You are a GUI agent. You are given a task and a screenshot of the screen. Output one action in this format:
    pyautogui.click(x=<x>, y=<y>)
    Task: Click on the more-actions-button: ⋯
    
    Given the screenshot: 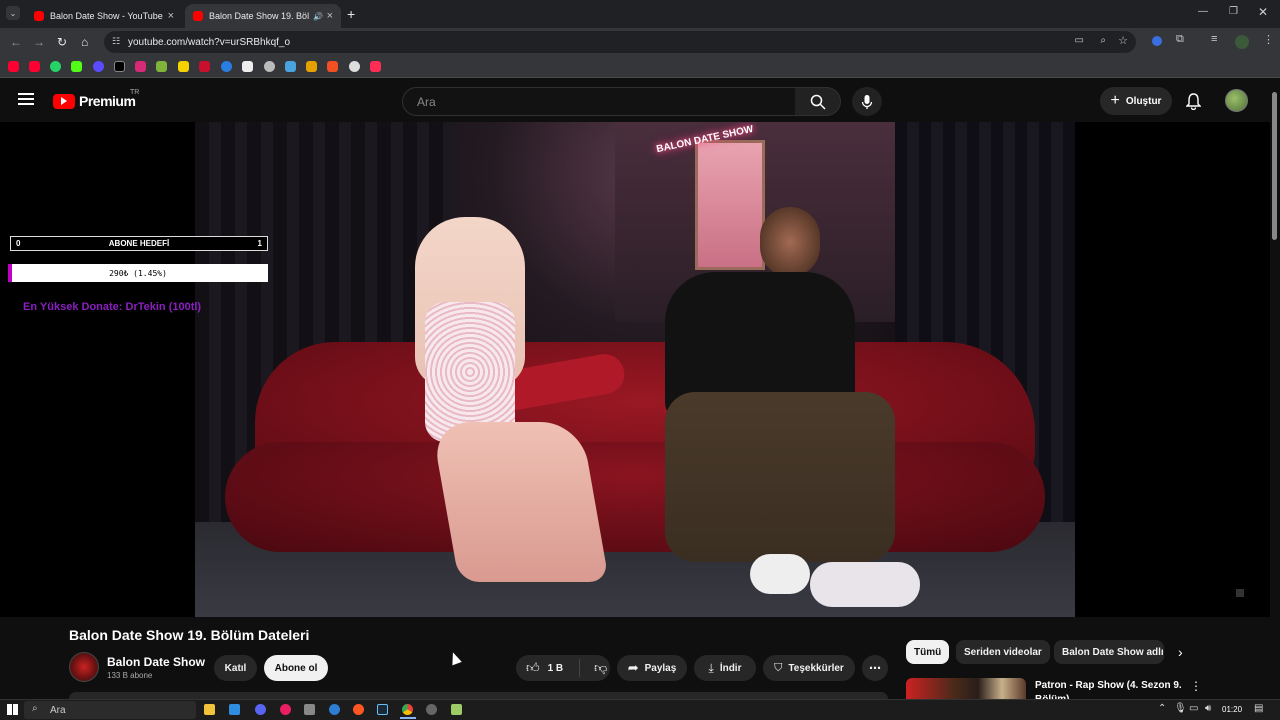 What is the action you would take?
    pyautogui.click(x=875, y=668)
    